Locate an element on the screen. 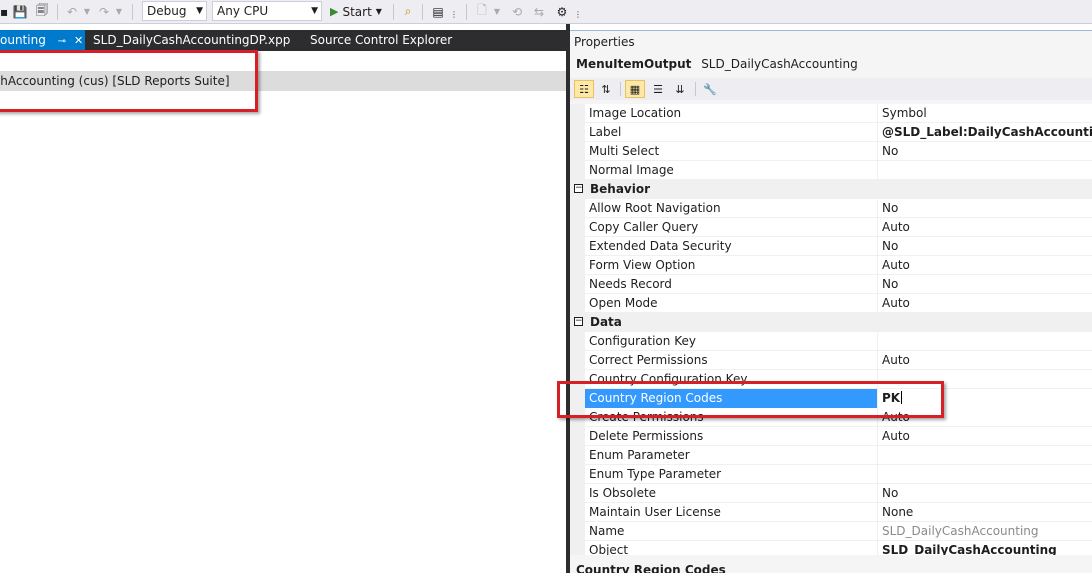  property-category-data: − Data is located at coordinates (831, 322).